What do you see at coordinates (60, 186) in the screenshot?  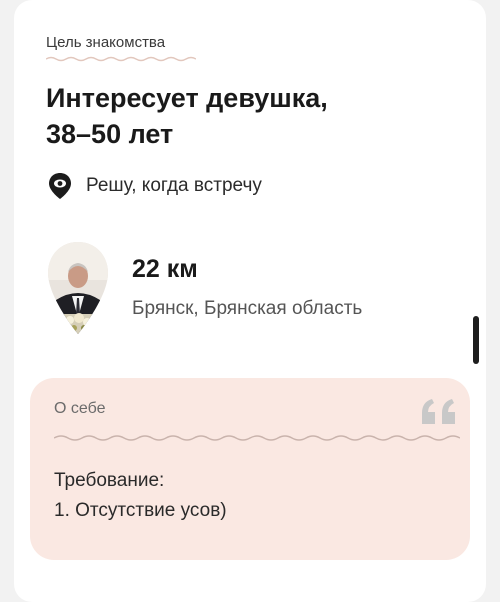 I see `location-pin-icon` at bounding box center [60, 186].